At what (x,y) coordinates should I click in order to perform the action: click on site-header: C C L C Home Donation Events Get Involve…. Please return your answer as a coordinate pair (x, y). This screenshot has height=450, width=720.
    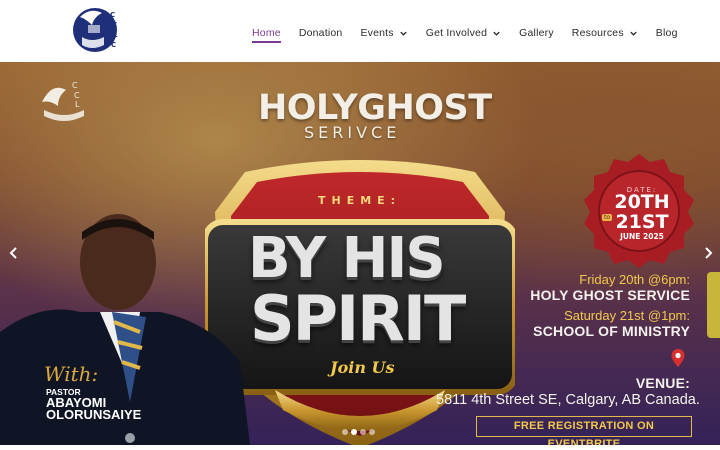
    Looking at the image, I should click on (360, 31).